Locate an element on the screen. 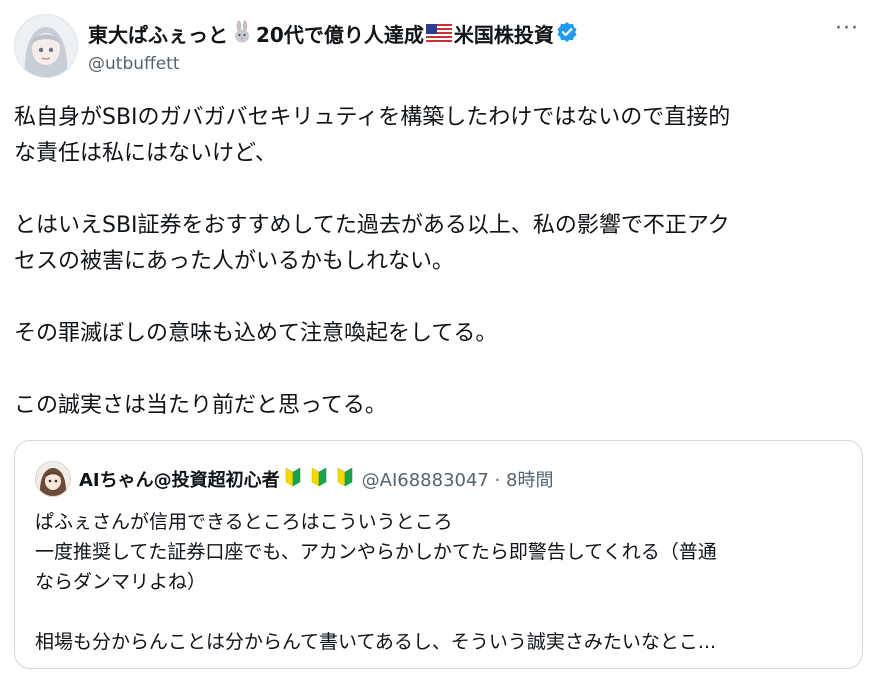 The width and height of the screenshot is (873, 678). tweet-line: とはいえSBI証券をおすすめしてた過去がある以上、私の影響で不正アク is located at coordinates (372, 225).